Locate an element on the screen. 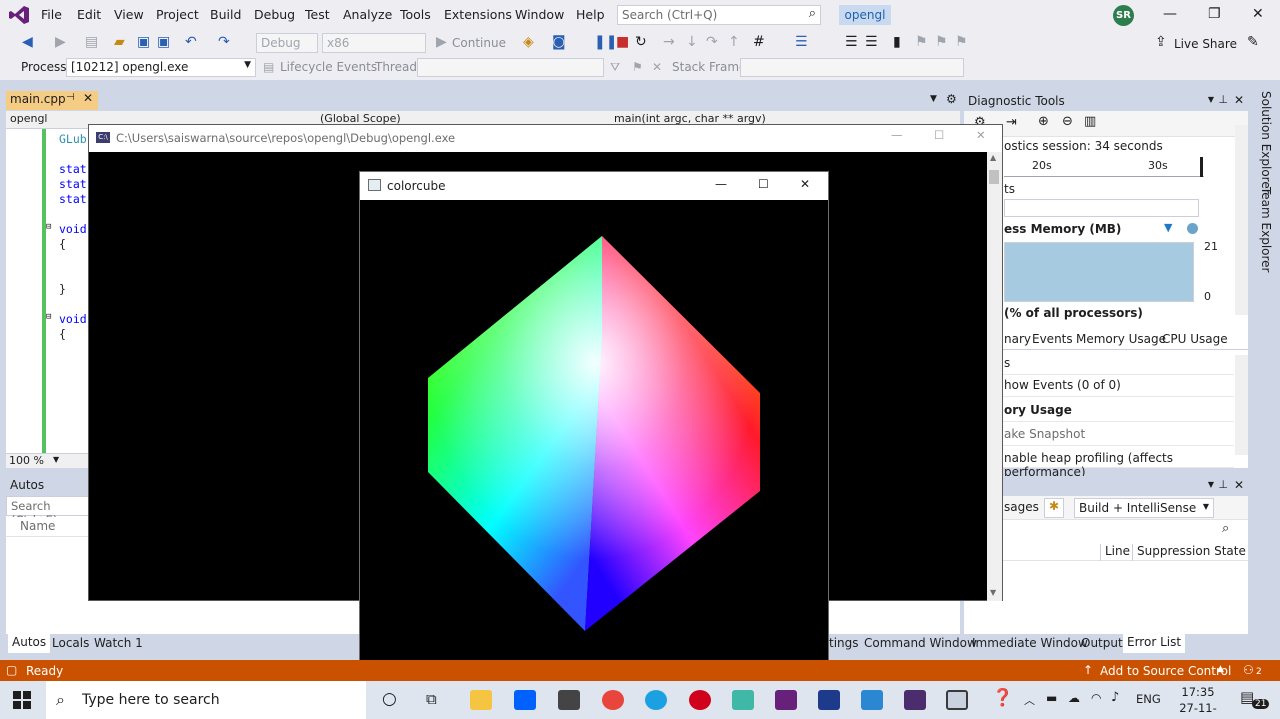 The width and height of the screenshot is (1280, 719). settings-icon: ⚙ is located at coordinates (951, 99).